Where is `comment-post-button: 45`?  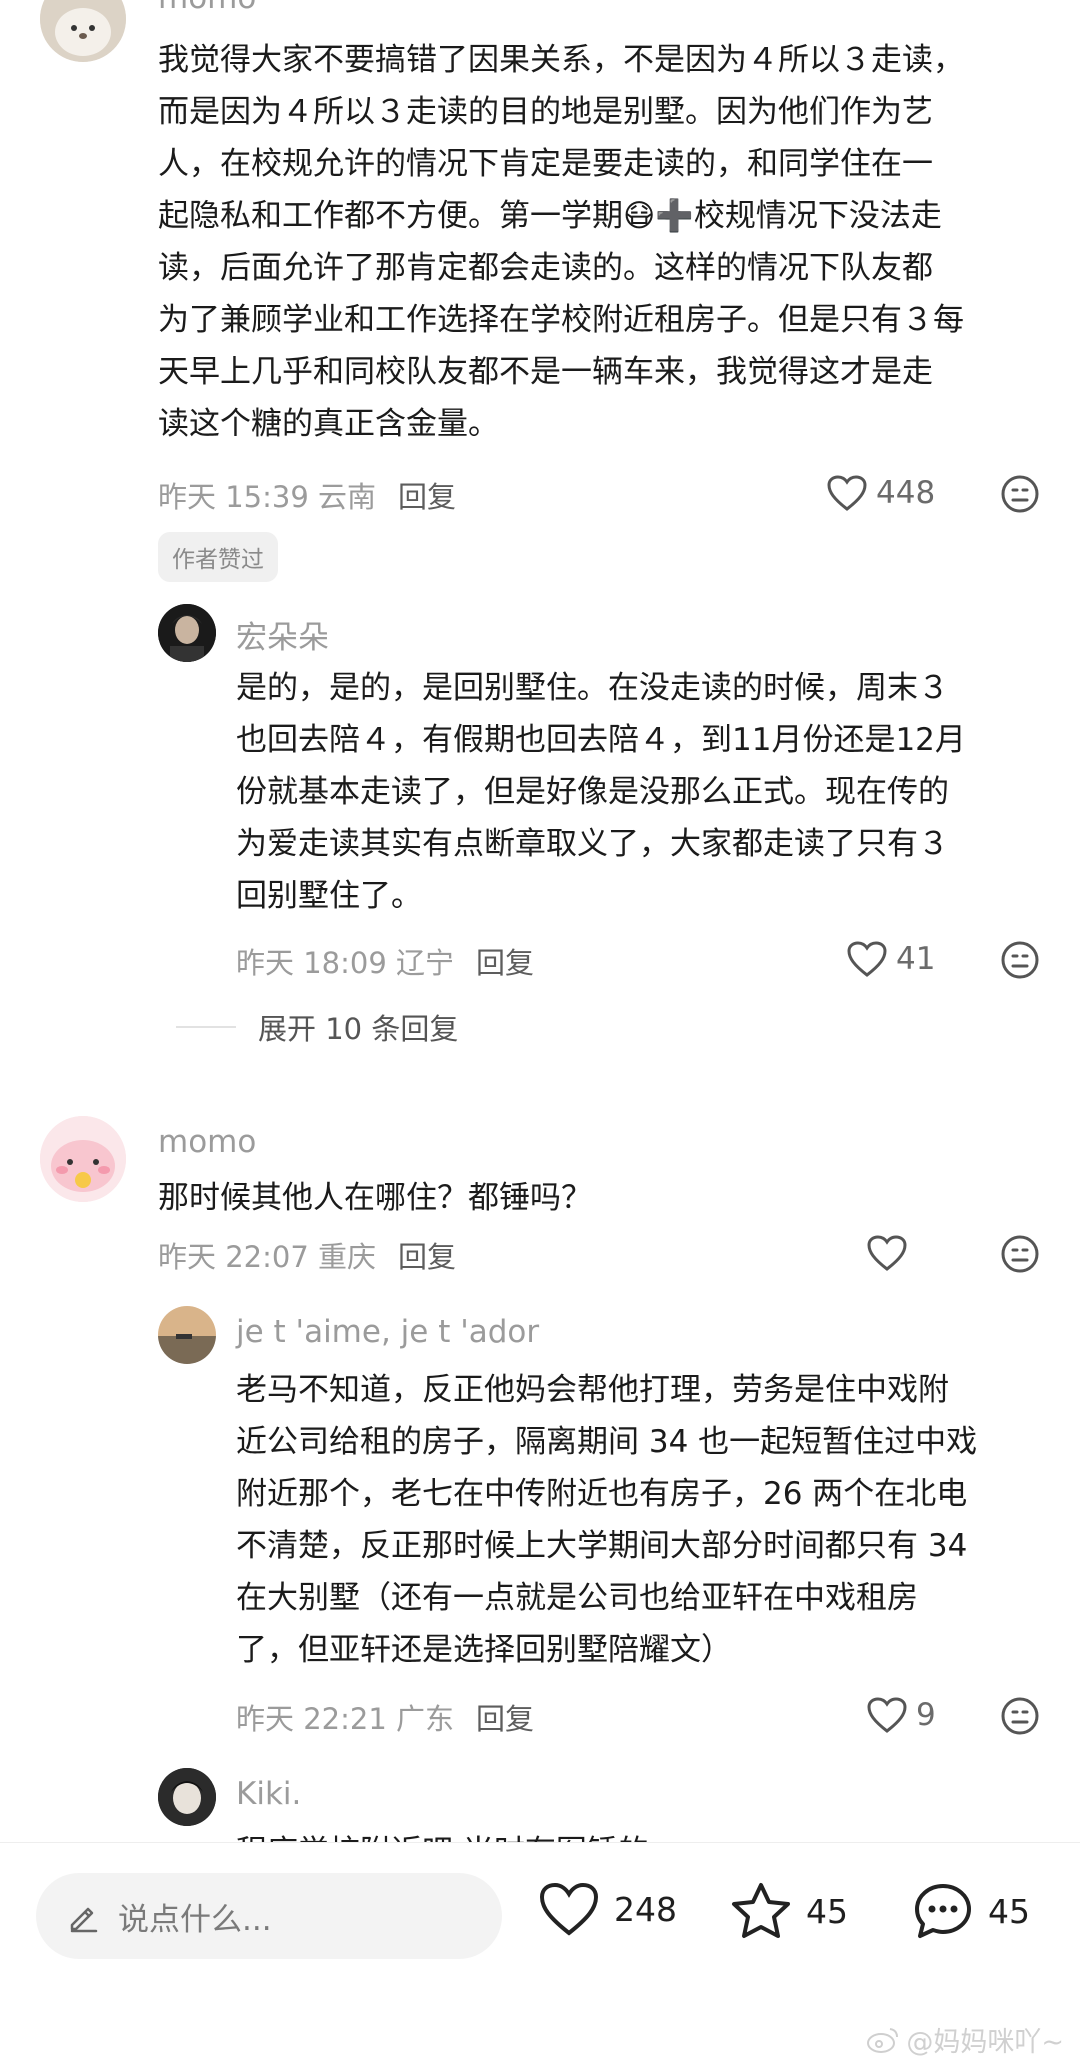
comment-post-button: 45 is located at coordinates (971, 1911).